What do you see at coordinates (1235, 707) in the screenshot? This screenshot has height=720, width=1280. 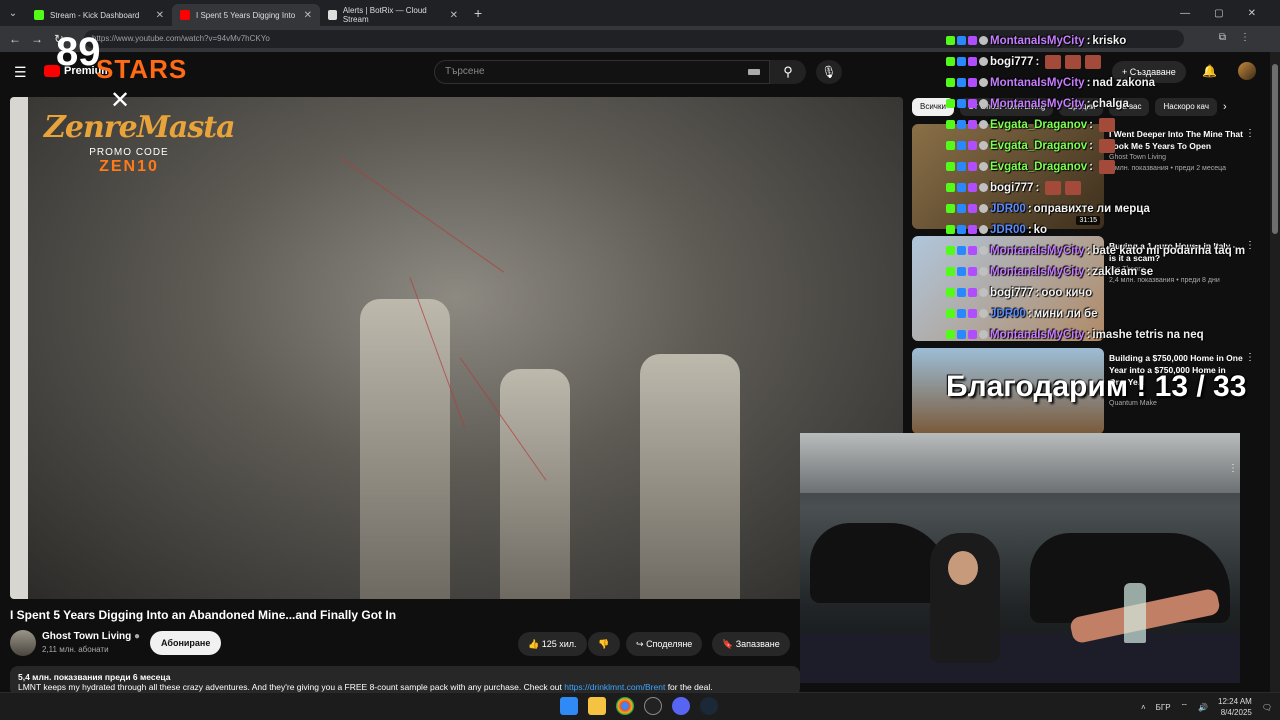 I see `clock: 12:24 AM 8/4/2025` at bounding box center [1235, 707].